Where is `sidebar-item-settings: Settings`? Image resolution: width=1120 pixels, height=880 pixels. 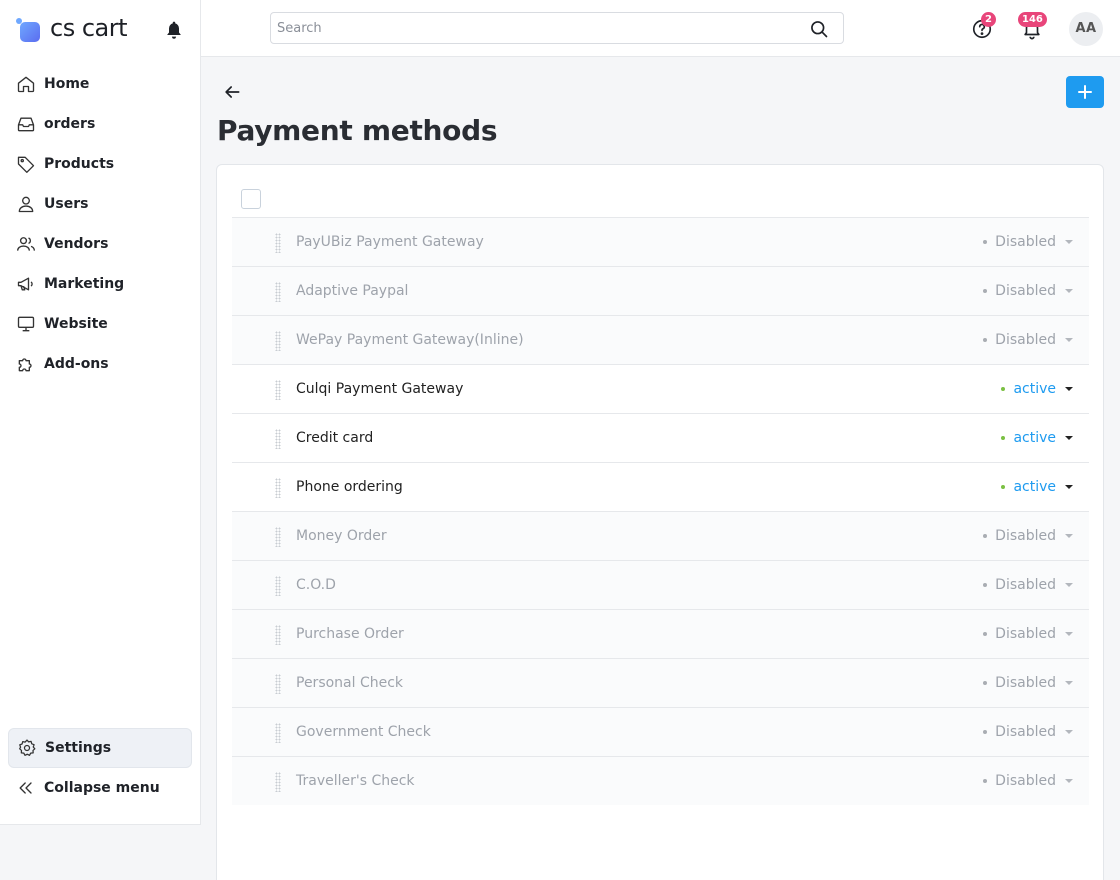 sidebar-item-settings: Settings is located at coordinates (100, 748).